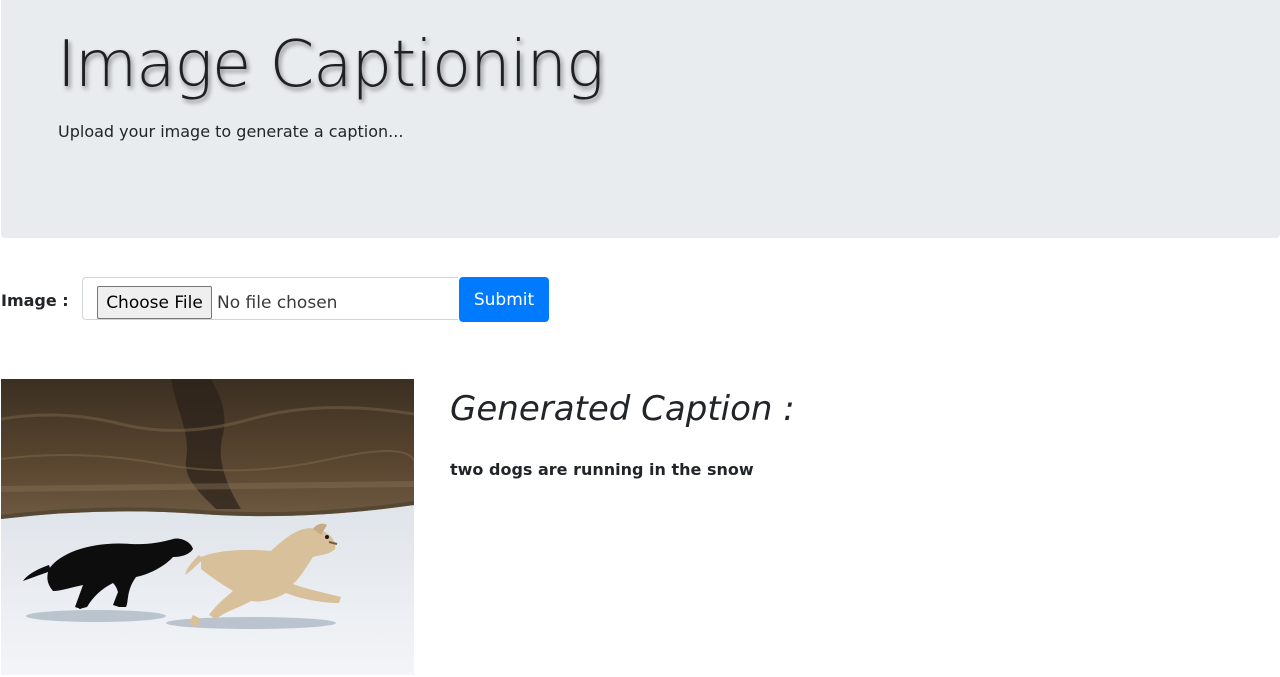 This screenshot has width=1280, height=677. What do you see at coordinates (330, 65) in the screenshot?
I see `page-title: Image Captioning` at bounding box center [330, 65].